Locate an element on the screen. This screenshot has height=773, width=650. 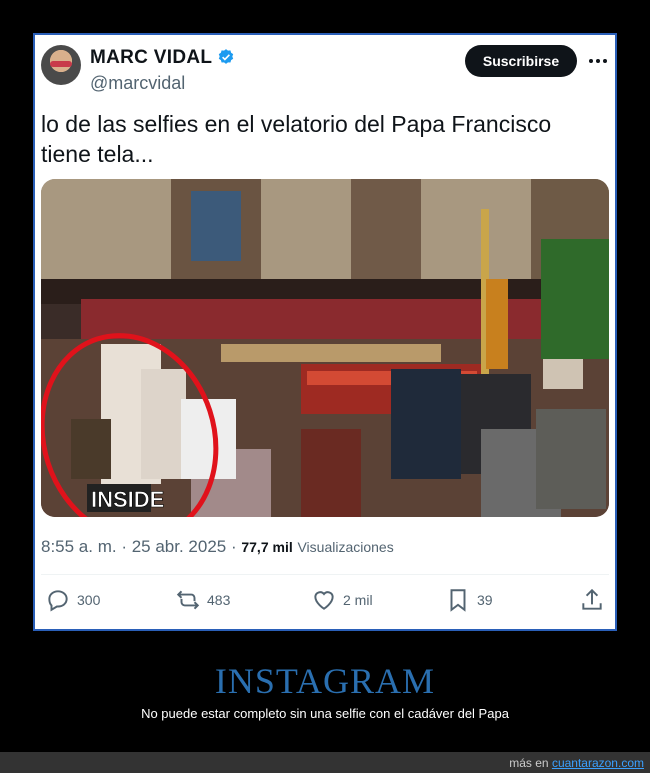
bookmark-button: 39 is located at coordinates (469, 600).